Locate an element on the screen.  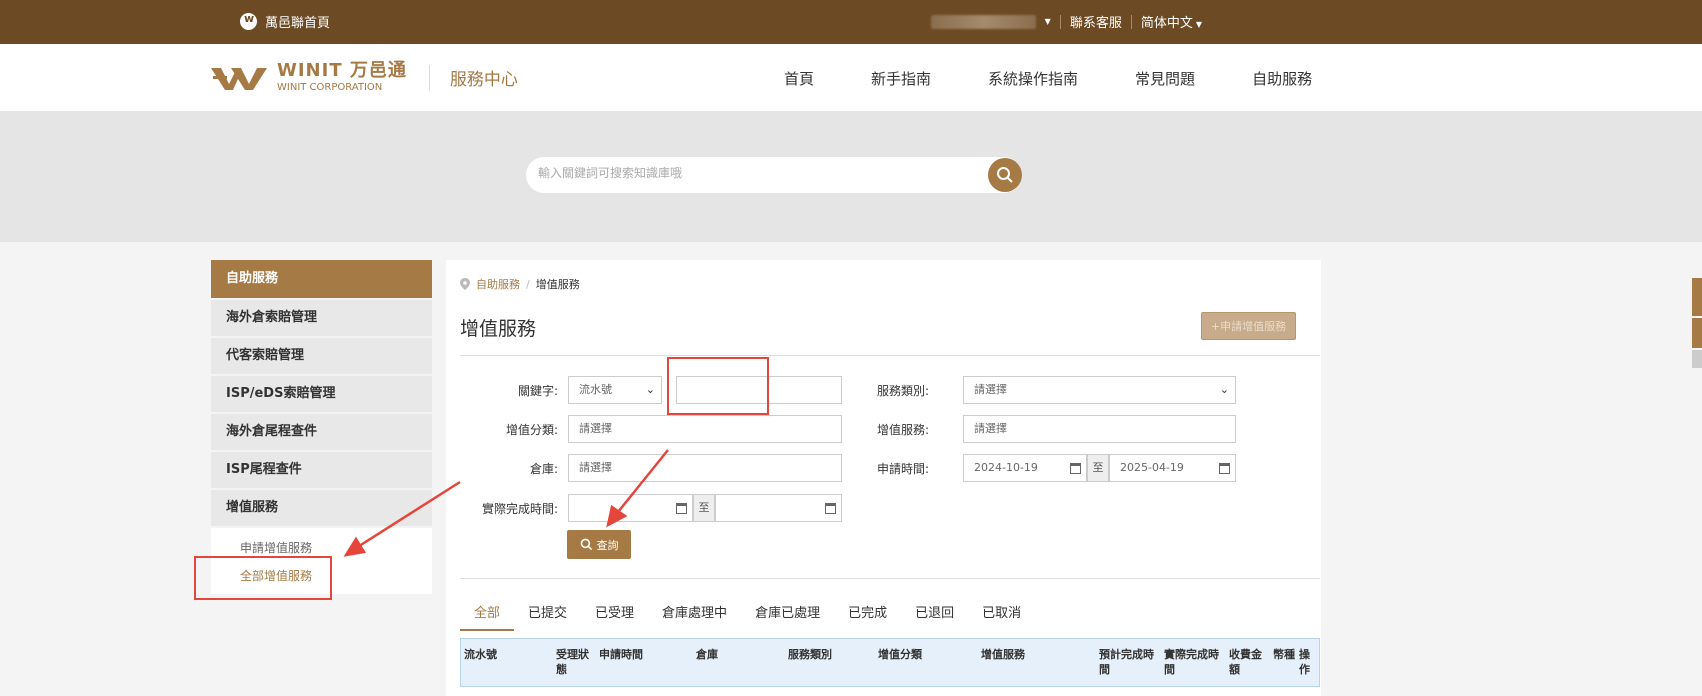
search-input is located at coordinates (748, 173).